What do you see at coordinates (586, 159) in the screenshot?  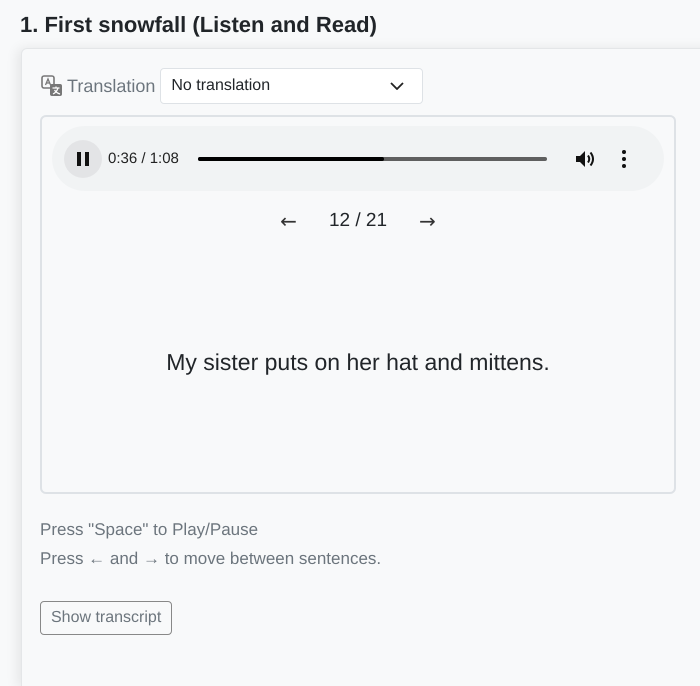 I see `volume-icon` at bounding box center [586, 159].